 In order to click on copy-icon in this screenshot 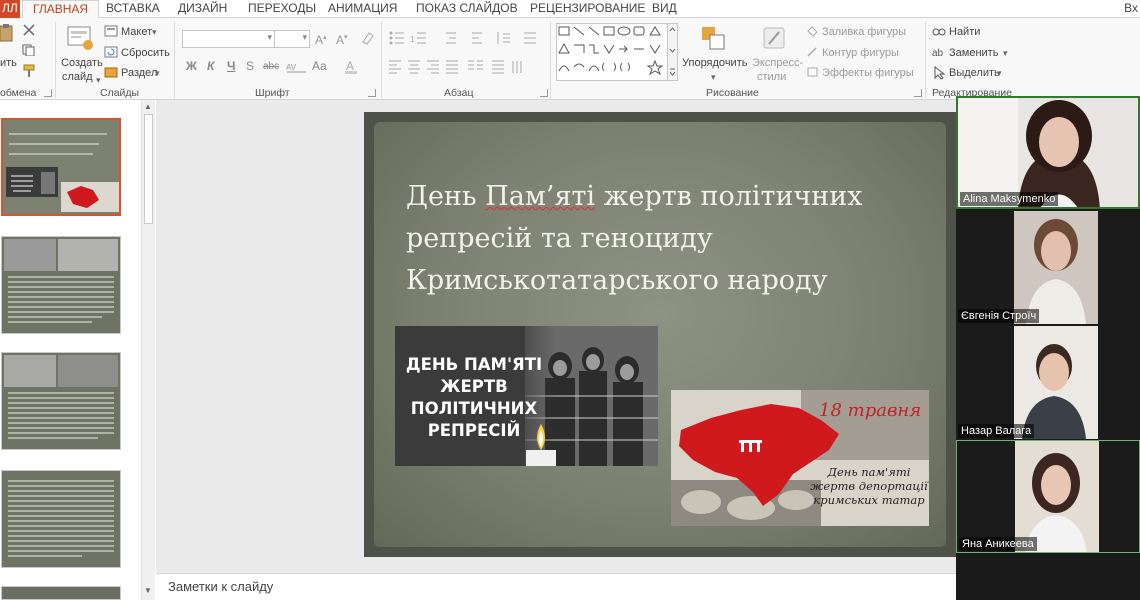, I will do `click(29, 50)`.